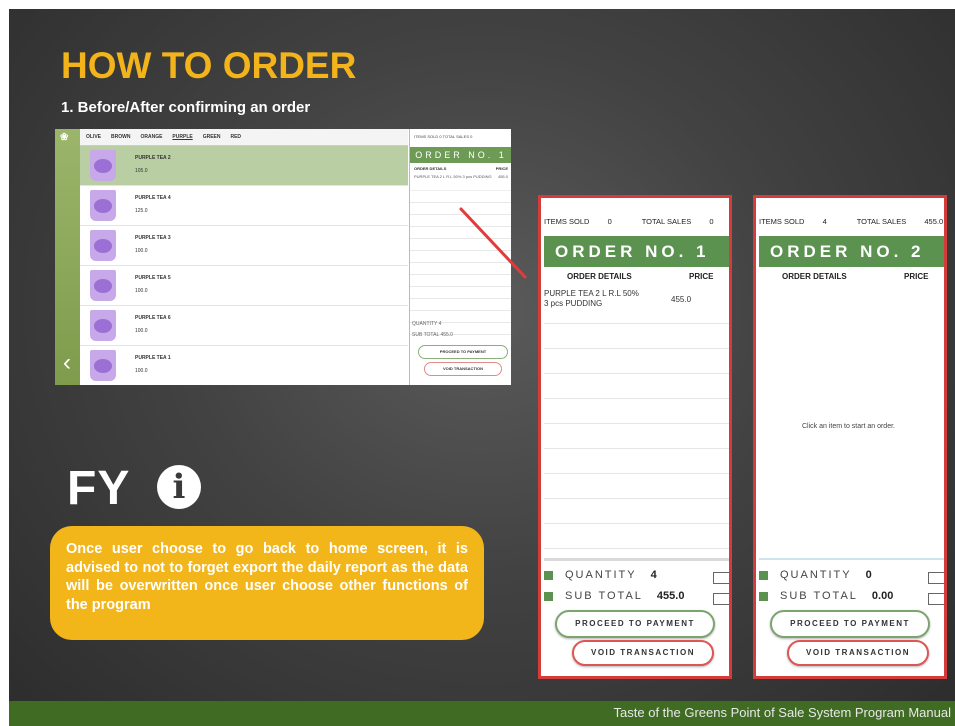 The width and height of the screenshot is (955, 726). I want to click on subtotal-row: SUB TOTAL 0.00, so click(826, 596).